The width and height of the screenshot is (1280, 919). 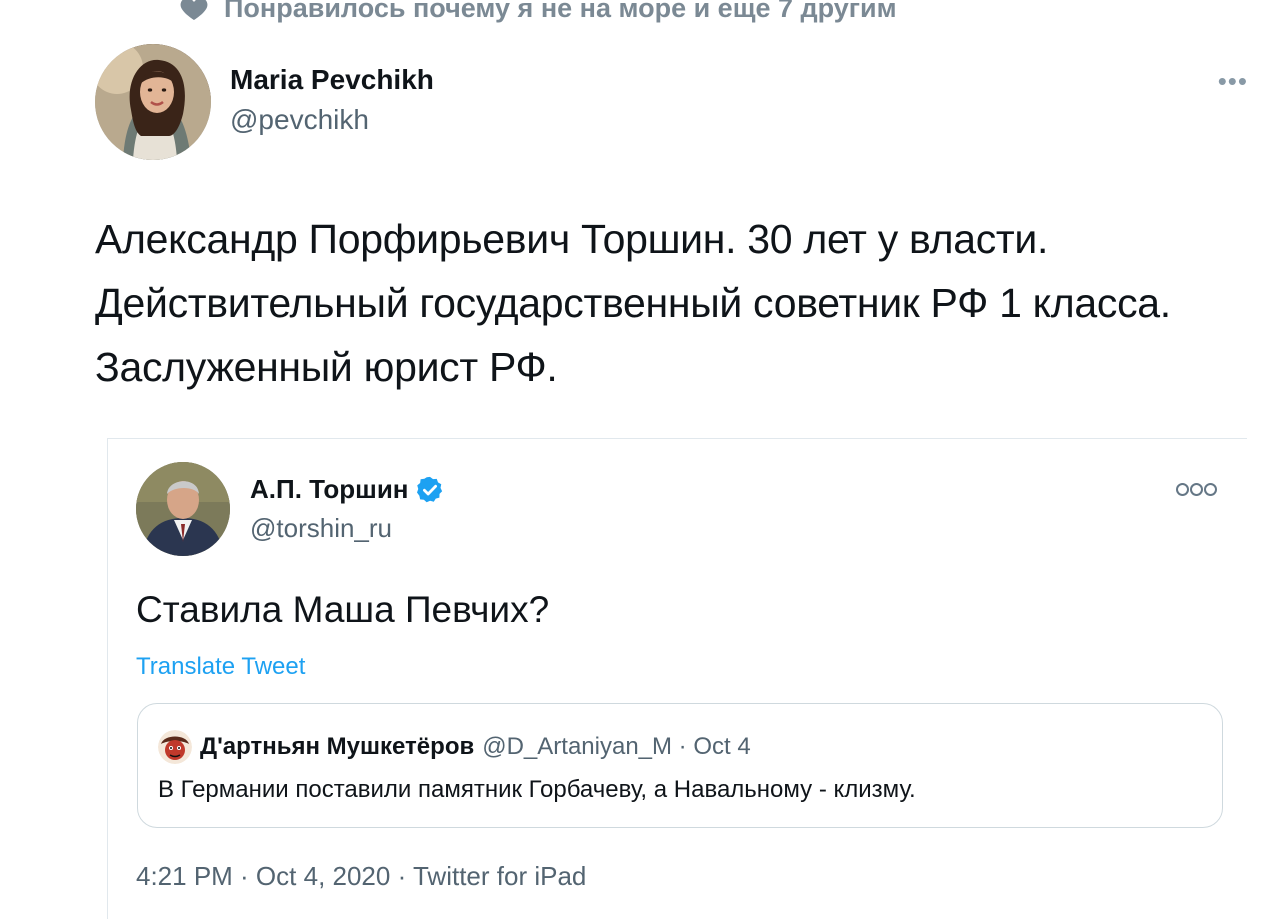 What do you see at coordinates (361, 876) in the screenshot?
I see `tweet-timestamp: 4:21 PM · Oct 4, 2020 · Twitter for iPad` at bounding box center [361, 876].